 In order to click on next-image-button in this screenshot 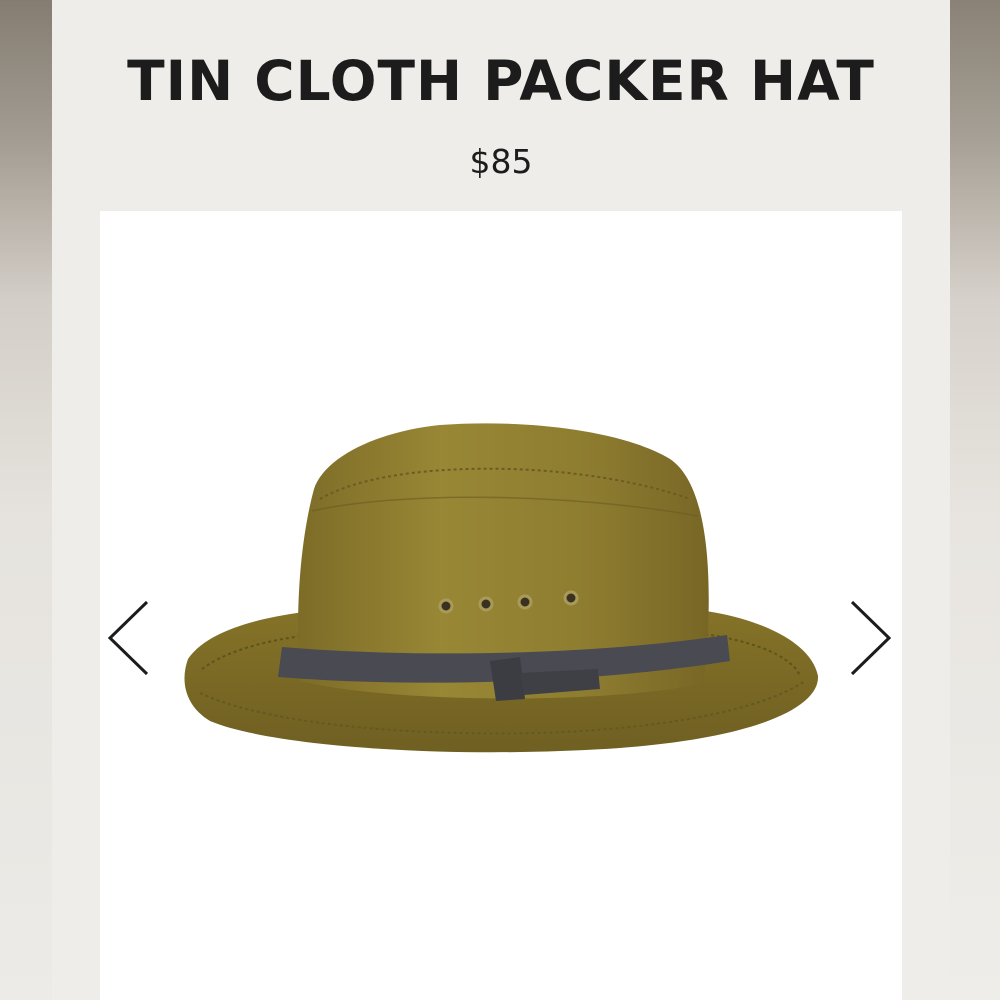, I will do `click(873, 638)`.